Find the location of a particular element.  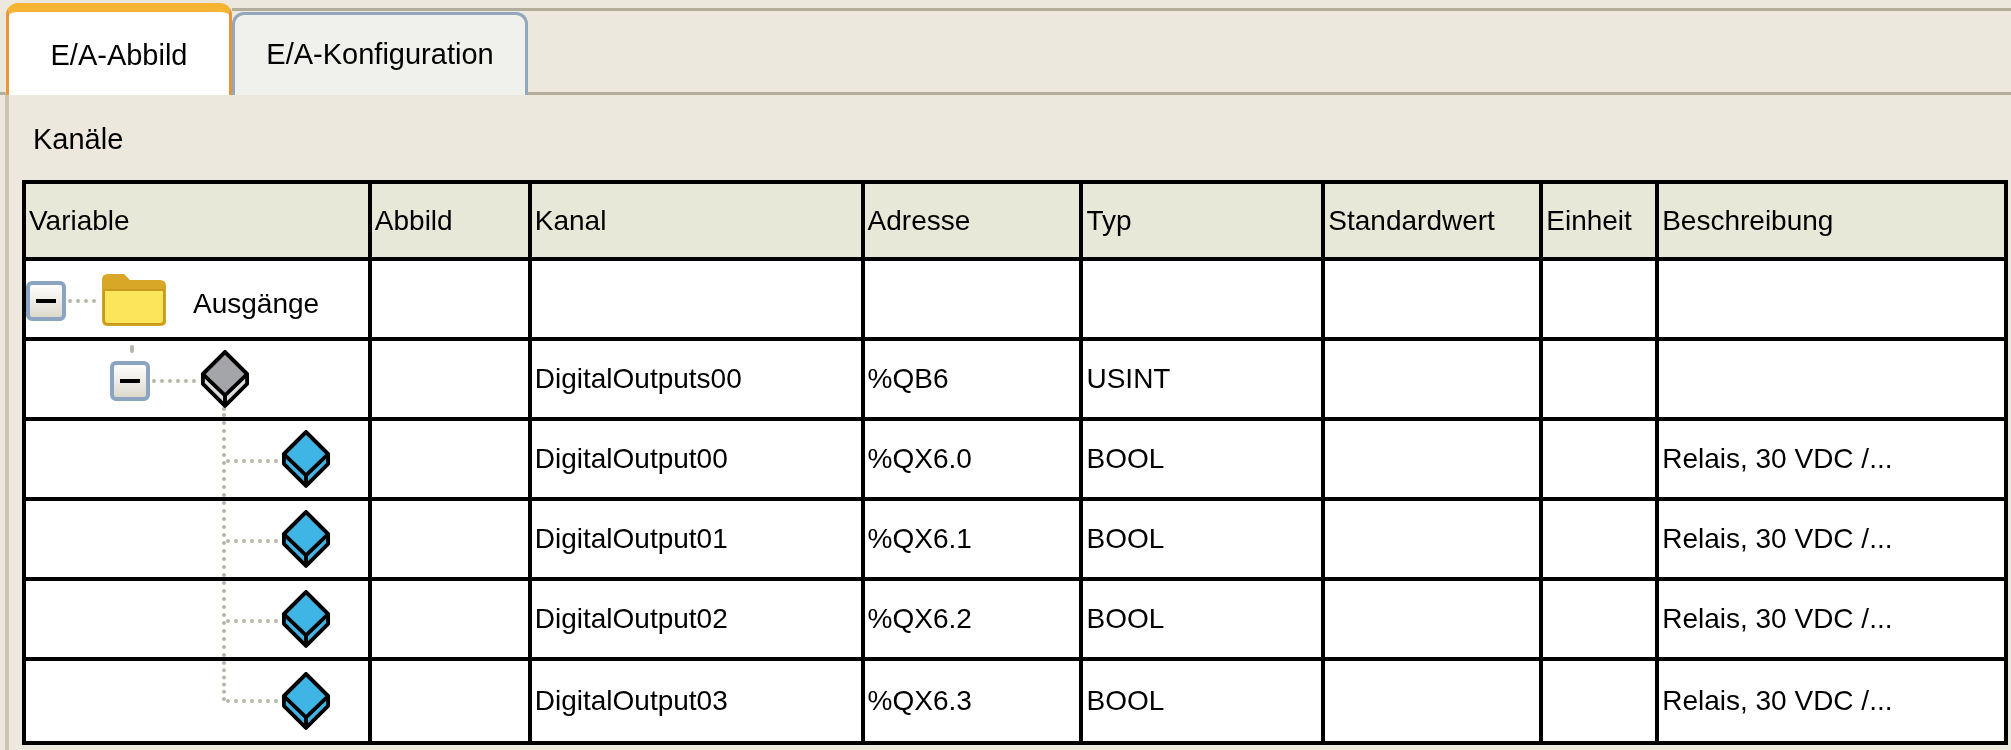

column-header: Standardwert is located at coordinates (1411, 220).